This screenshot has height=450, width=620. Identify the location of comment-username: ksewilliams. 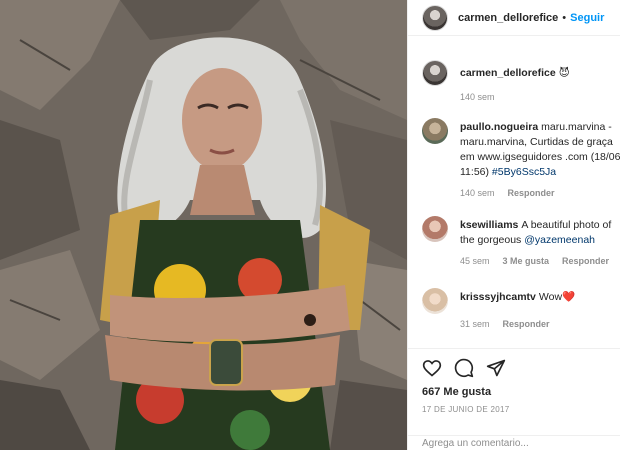
(489, 225).